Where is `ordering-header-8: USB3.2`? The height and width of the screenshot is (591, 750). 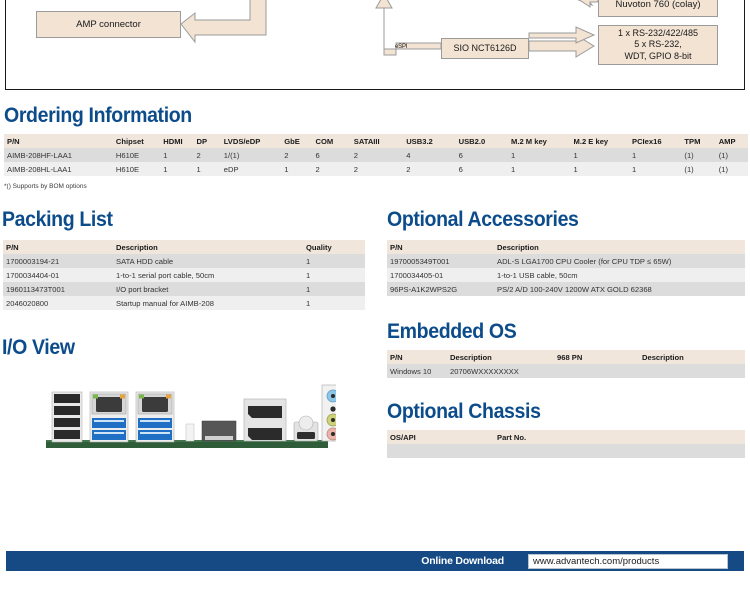
ordering-header-8: USB3.2 is located at coordinates (429, 141).